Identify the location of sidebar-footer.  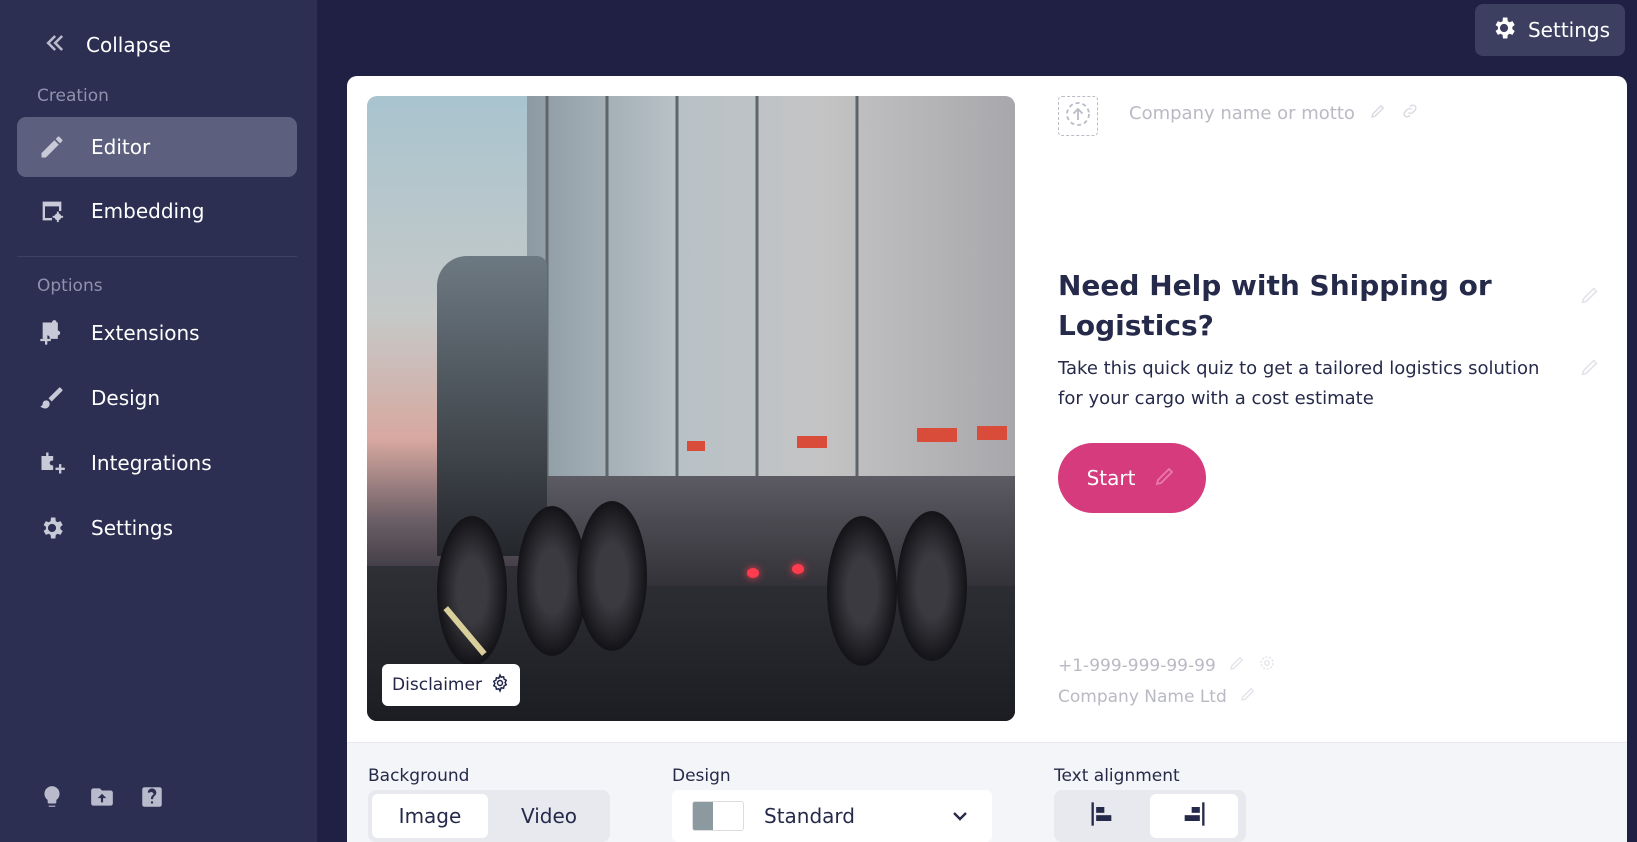
(102, 797).